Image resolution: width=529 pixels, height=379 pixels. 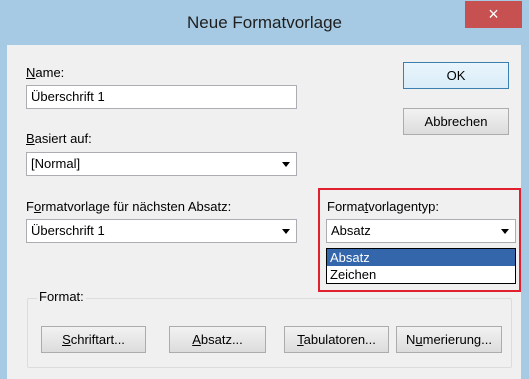 What do you see at coordinates (421, 231) in the screenshot?
I see `style-type-select: Absatz` at bounding box center [421, 231].